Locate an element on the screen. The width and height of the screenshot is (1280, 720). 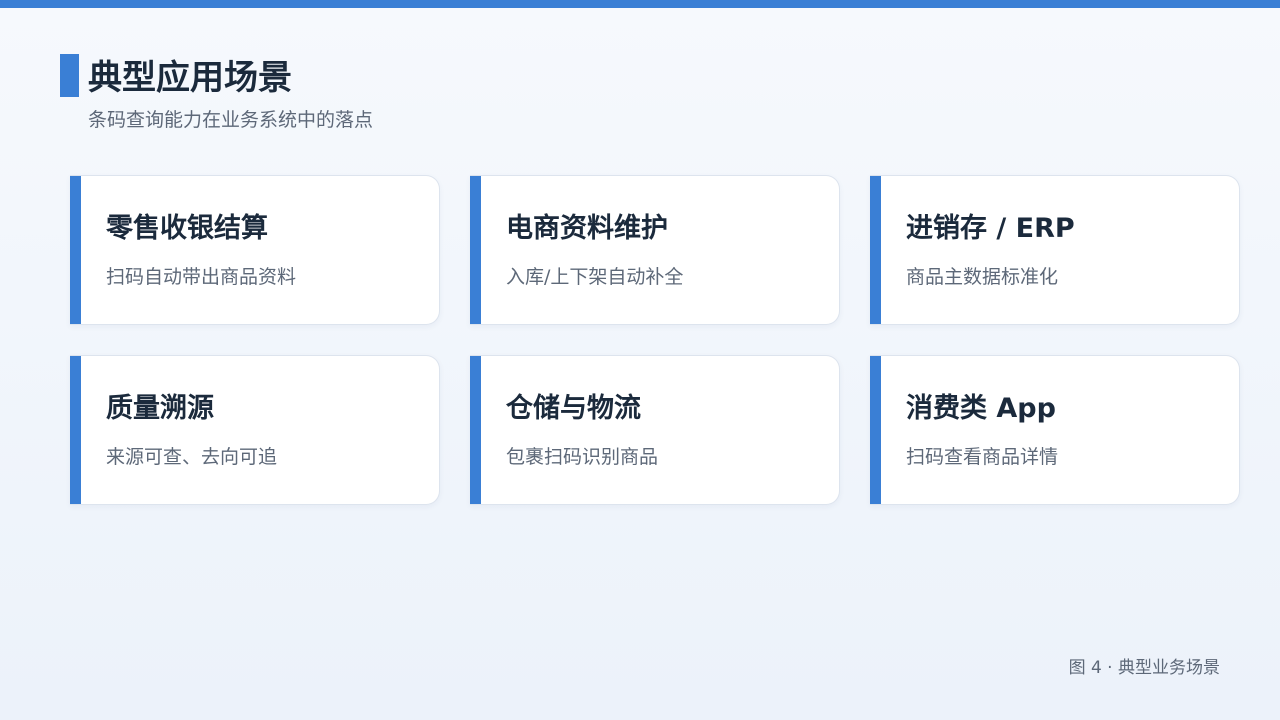
page-title: 典型应用场景 is located at coordinates (190, 78).